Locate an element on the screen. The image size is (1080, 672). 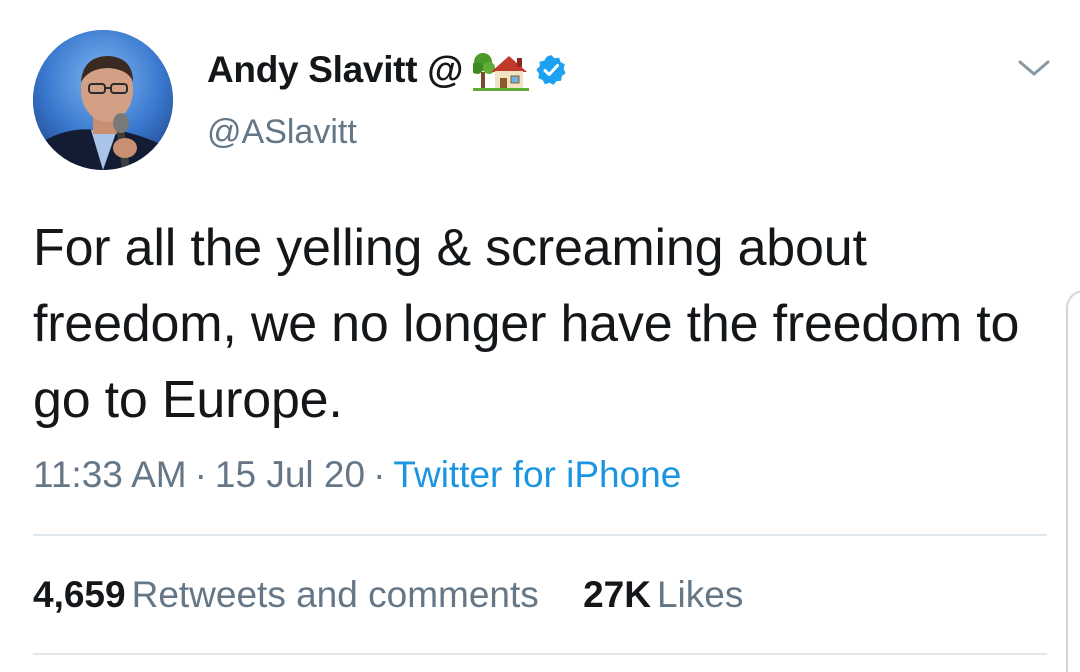
divider is located at coordinates (540, 535).